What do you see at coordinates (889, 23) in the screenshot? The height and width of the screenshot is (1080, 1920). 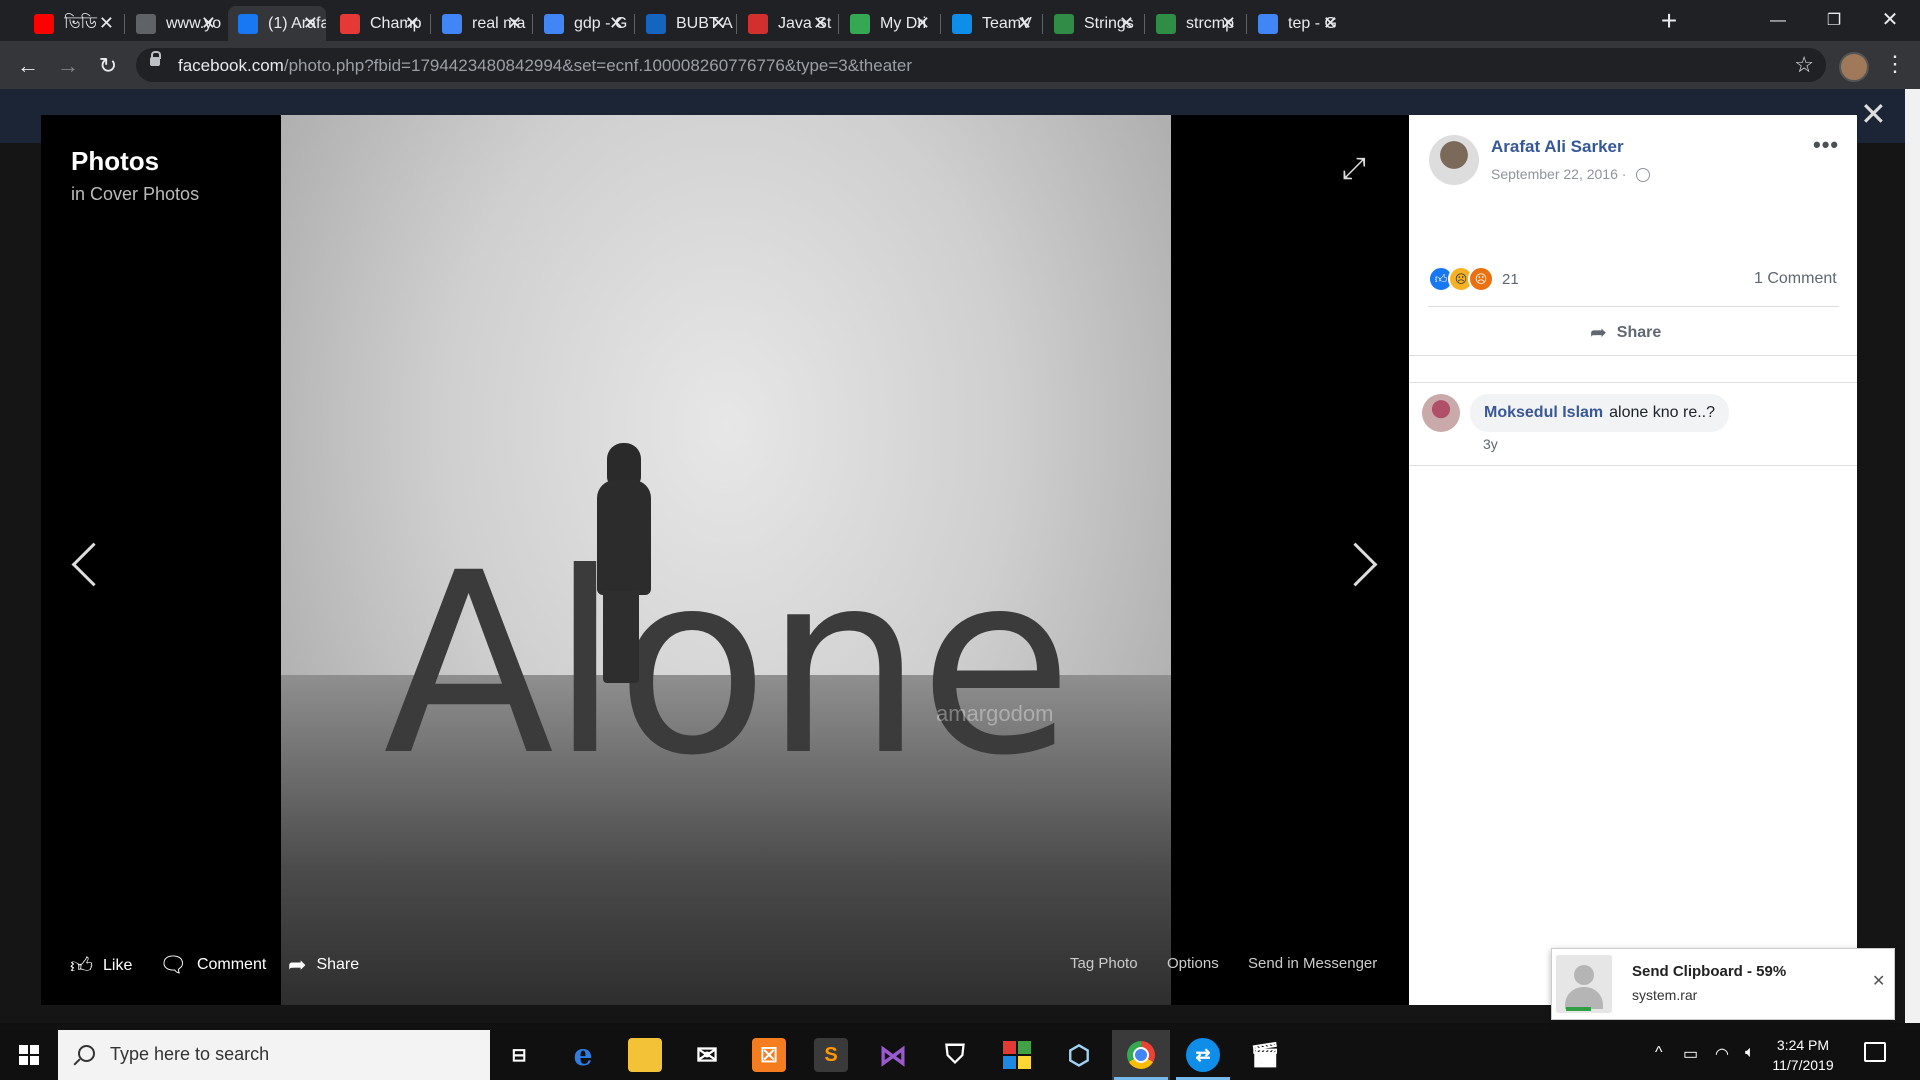 I see `browser-tab: My Dri ✕` at bounding box center [889, 23].